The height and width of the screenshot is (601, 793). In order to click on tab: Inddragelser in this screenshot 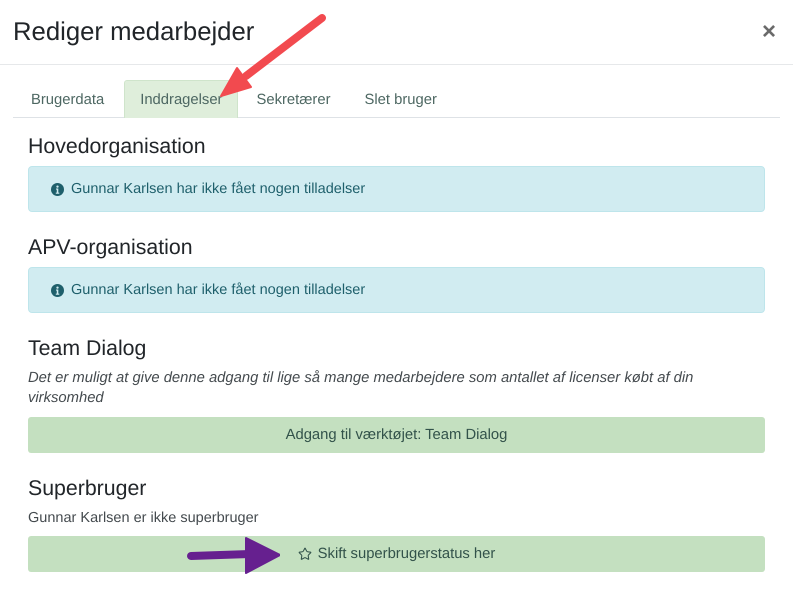, I will do `click(181, 99)`.